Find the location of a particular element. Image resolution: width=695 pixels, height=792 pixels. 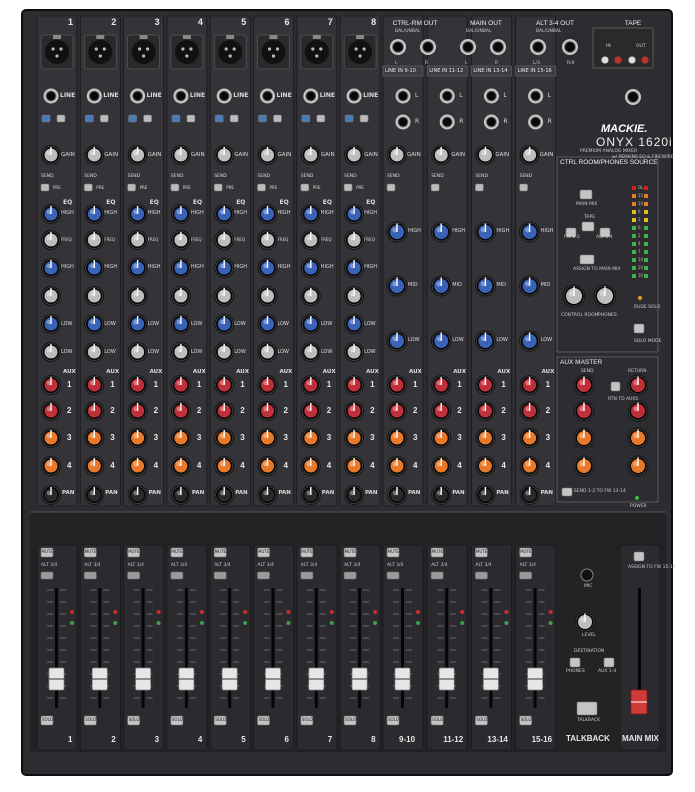

assign-to-main-button is located at coordinates (587, 259).